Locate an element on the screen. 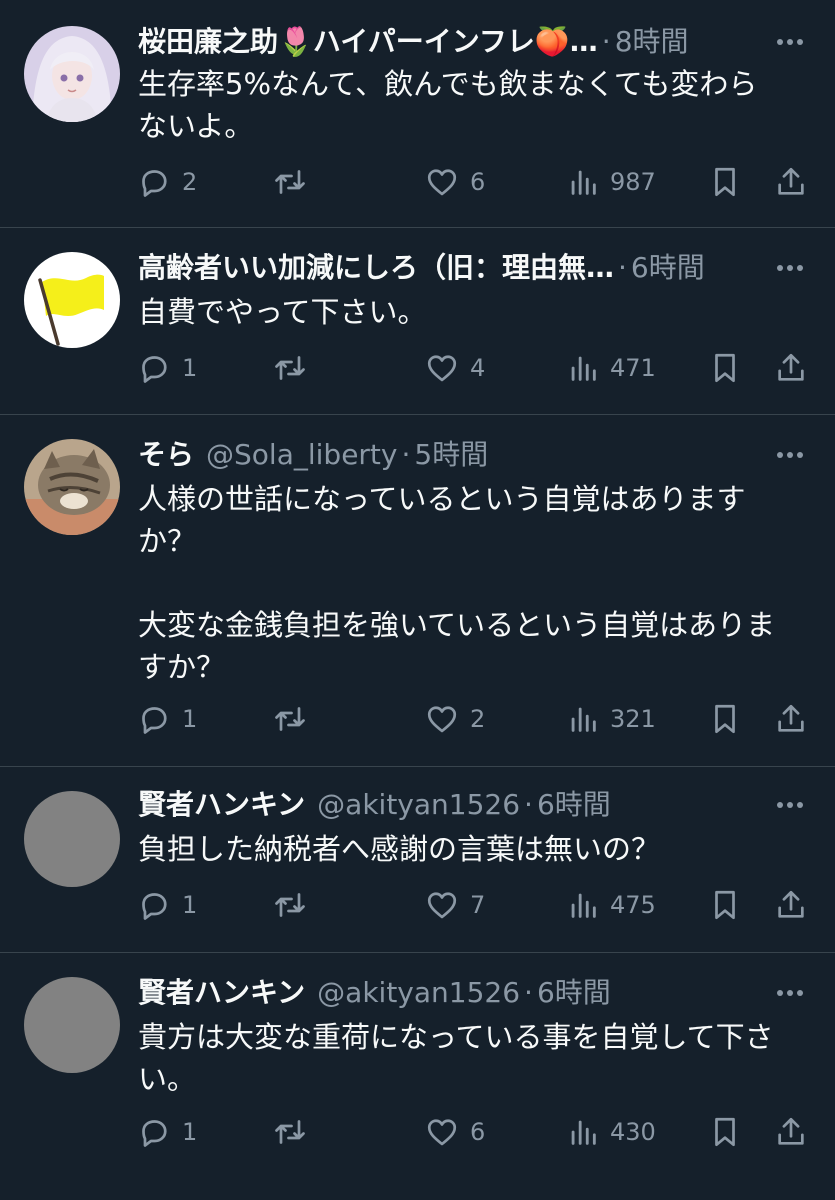 The height and width of the screenshot is (1200, 835). views-button: 475 is located at coordinates (611, 905).